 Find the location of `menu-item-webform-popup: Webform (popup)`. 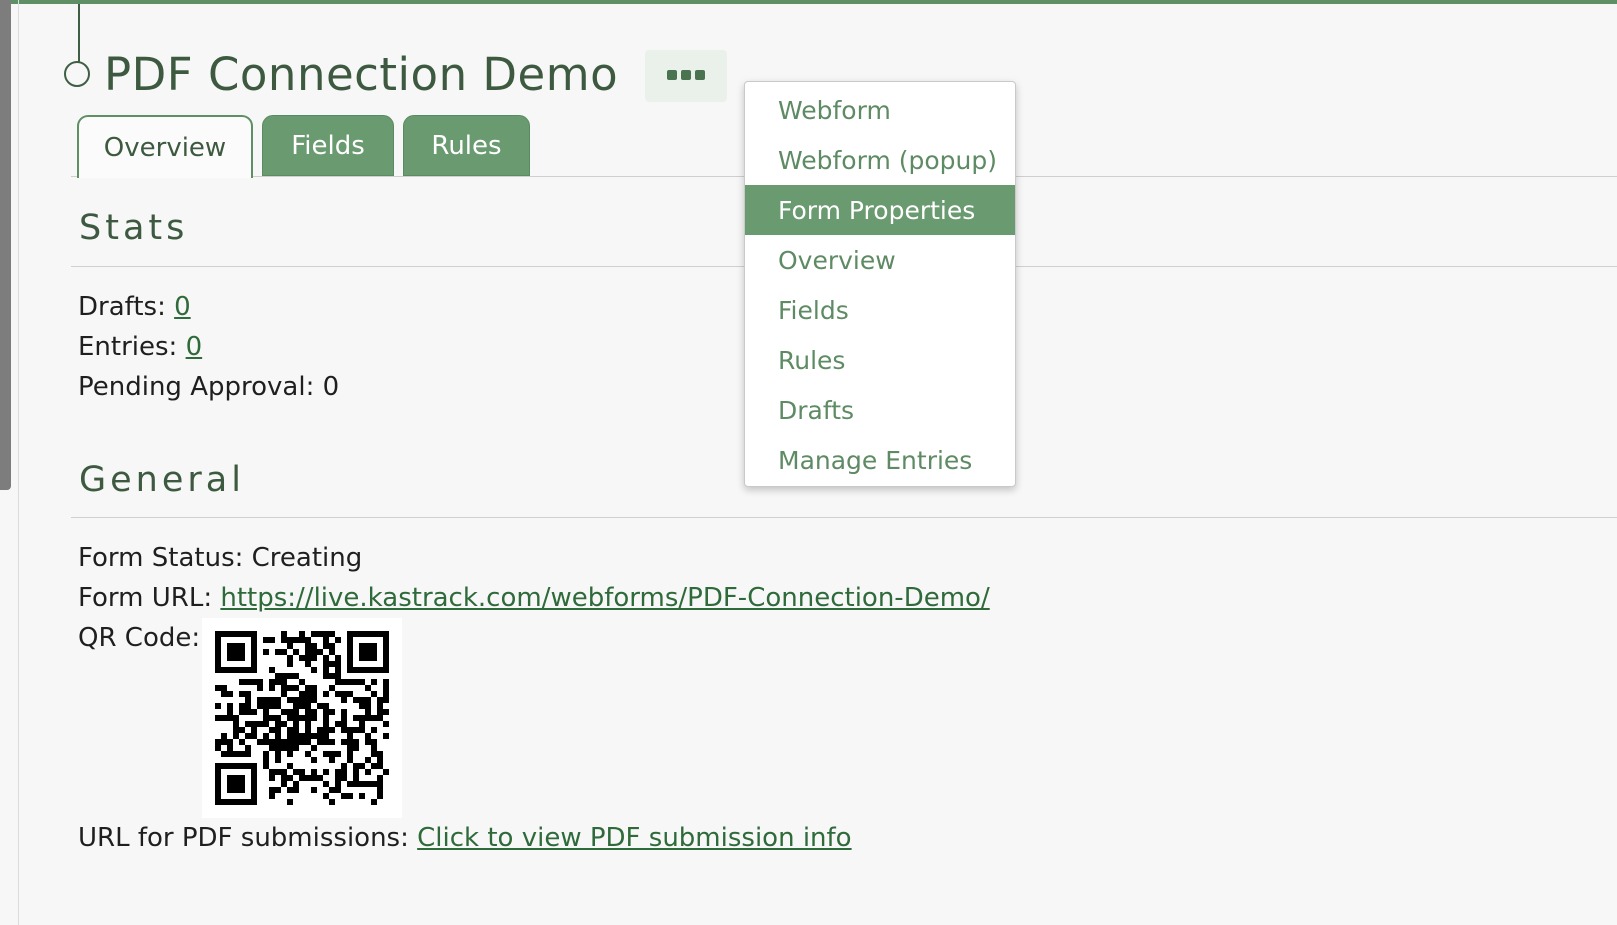

menu-item-webform-popup: Webform (popup) is located at coordinates (880, 160).